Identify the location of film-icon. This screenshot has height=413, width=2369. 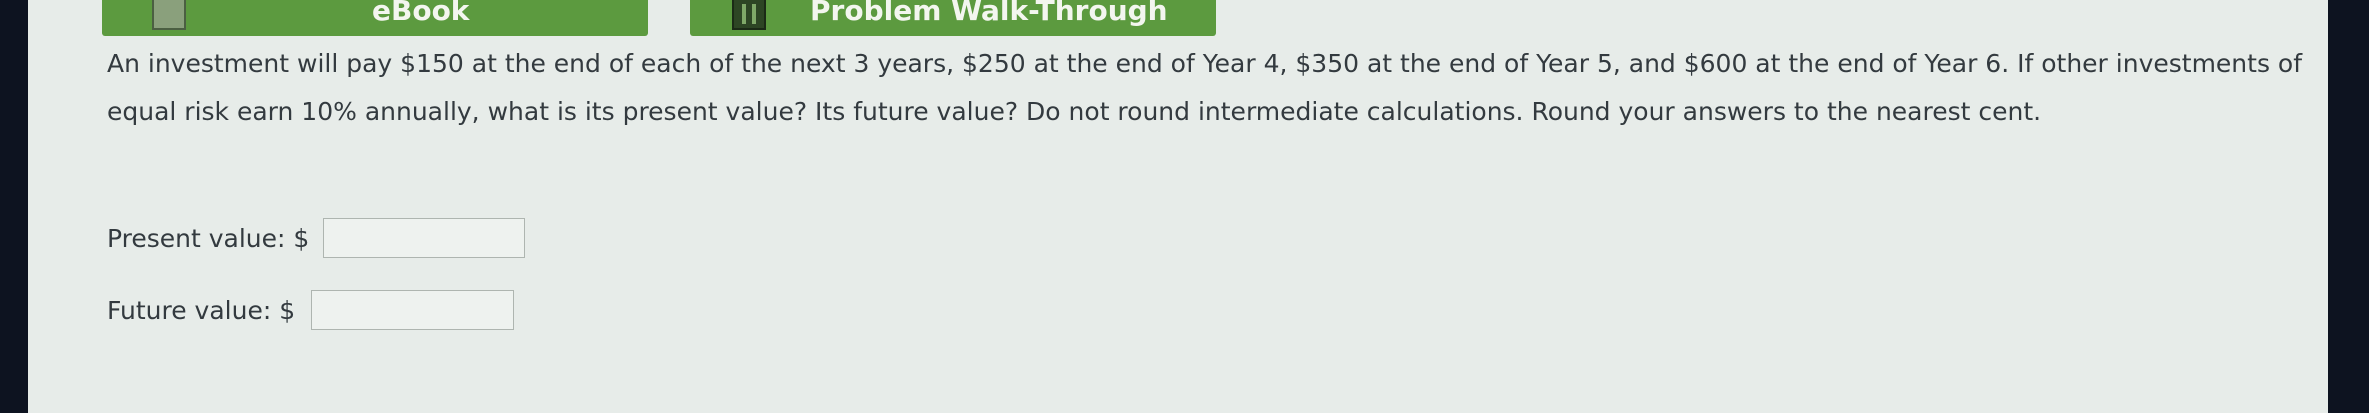
(749, 15).